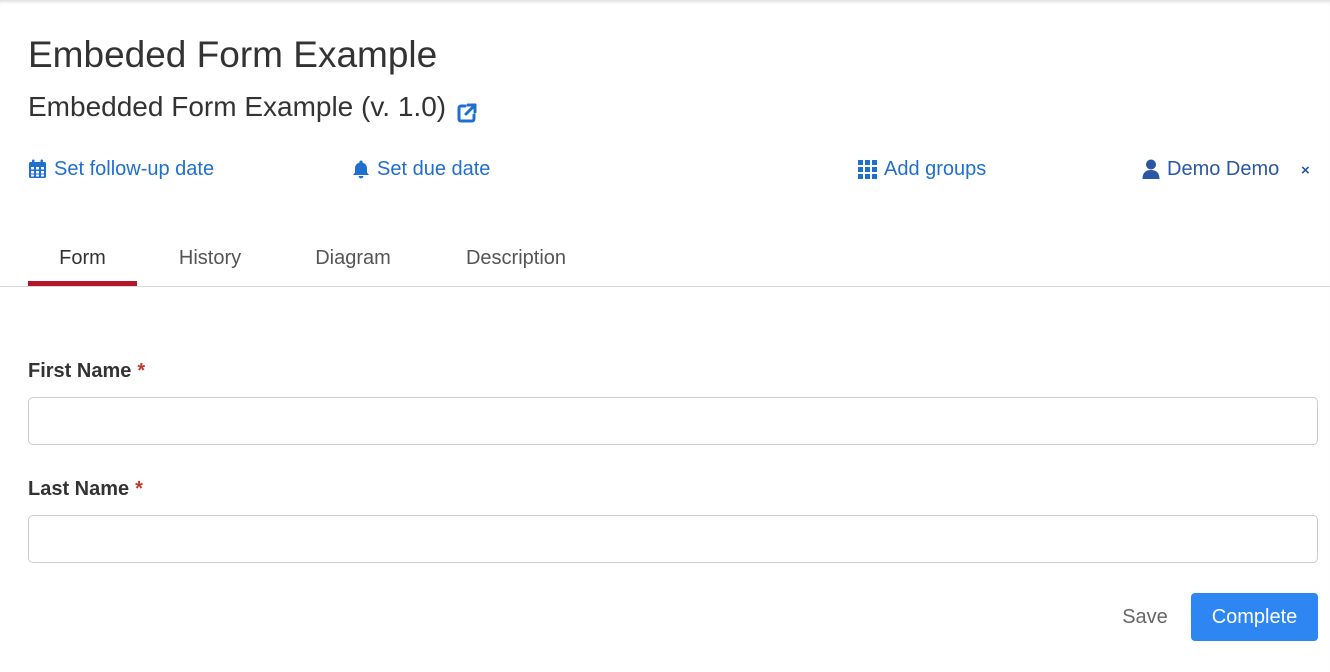 The height and width of the screenshot is (672, 1330). What do you see at coordinates (1254, 617) in the screenshot?
I see `complete-button: Complete` at bounding box center [1254, 617].